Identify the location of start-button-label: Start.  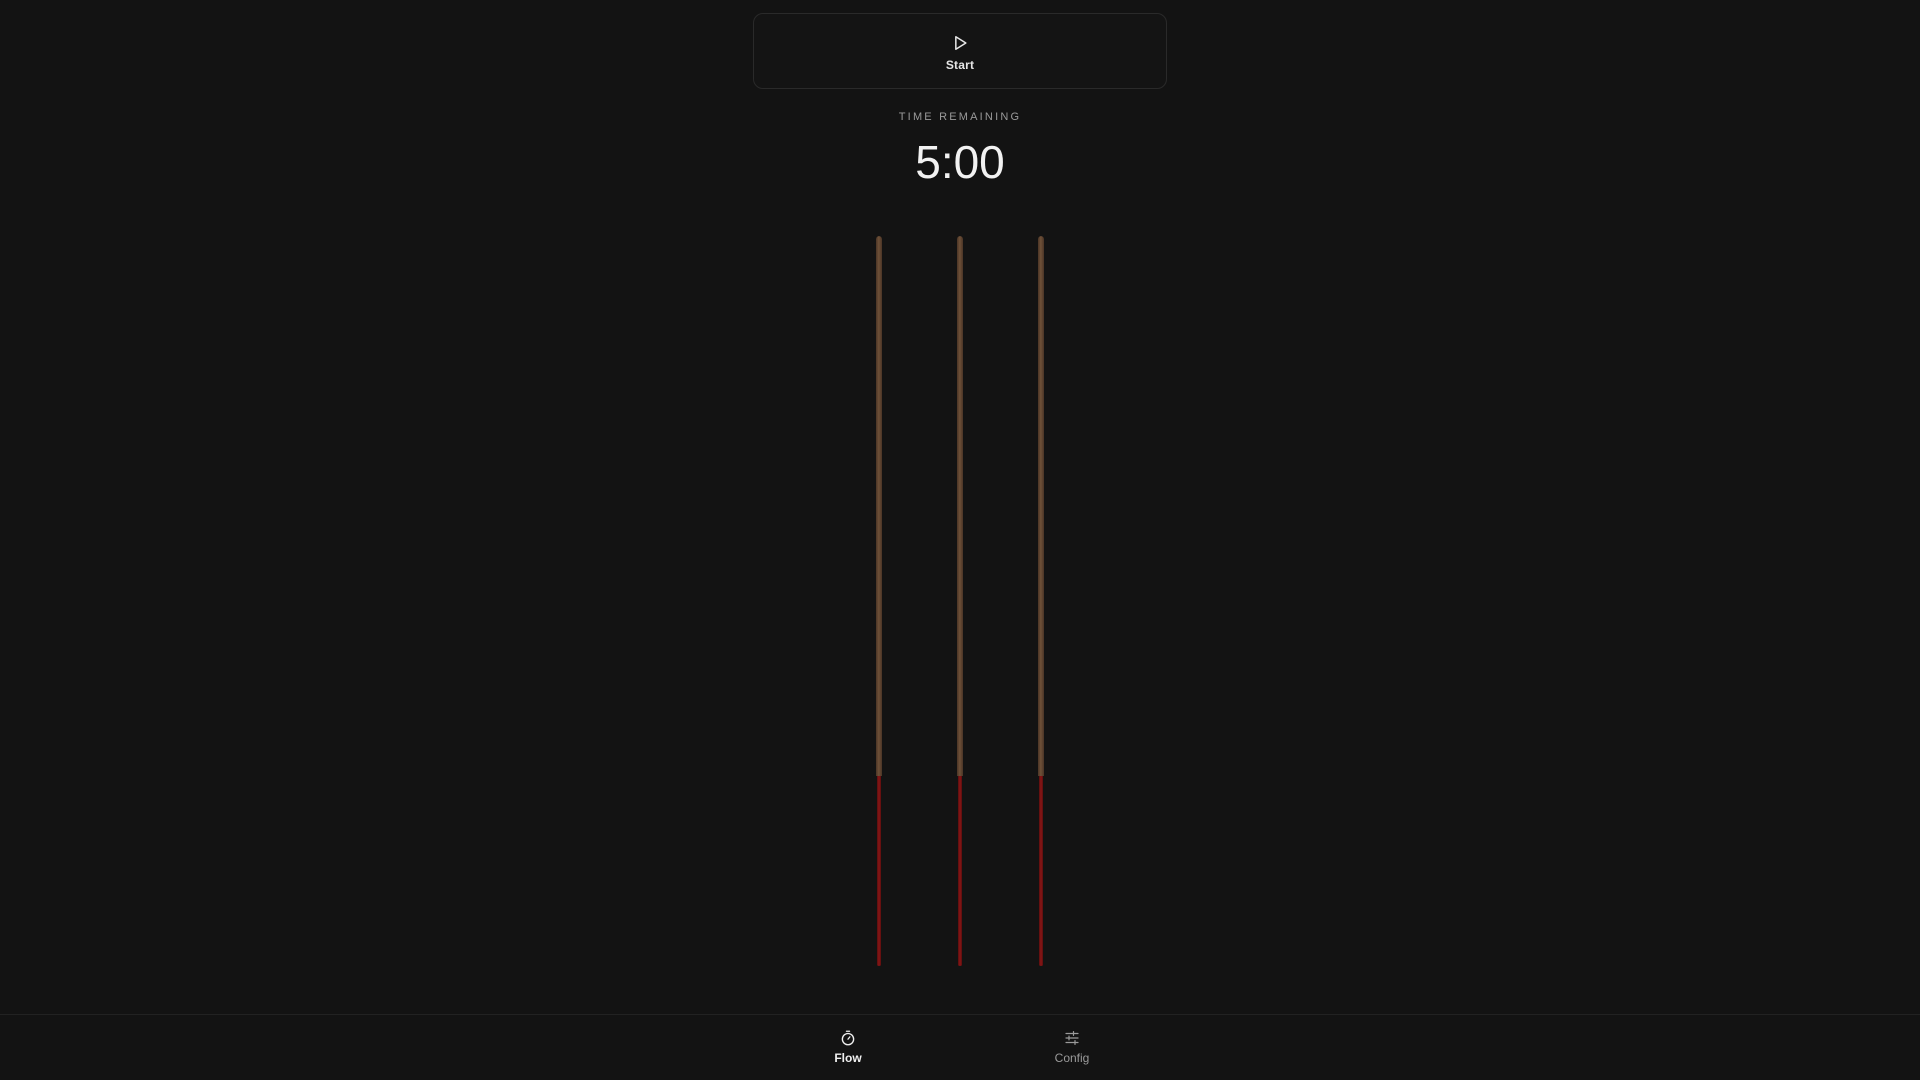
(960, 64).